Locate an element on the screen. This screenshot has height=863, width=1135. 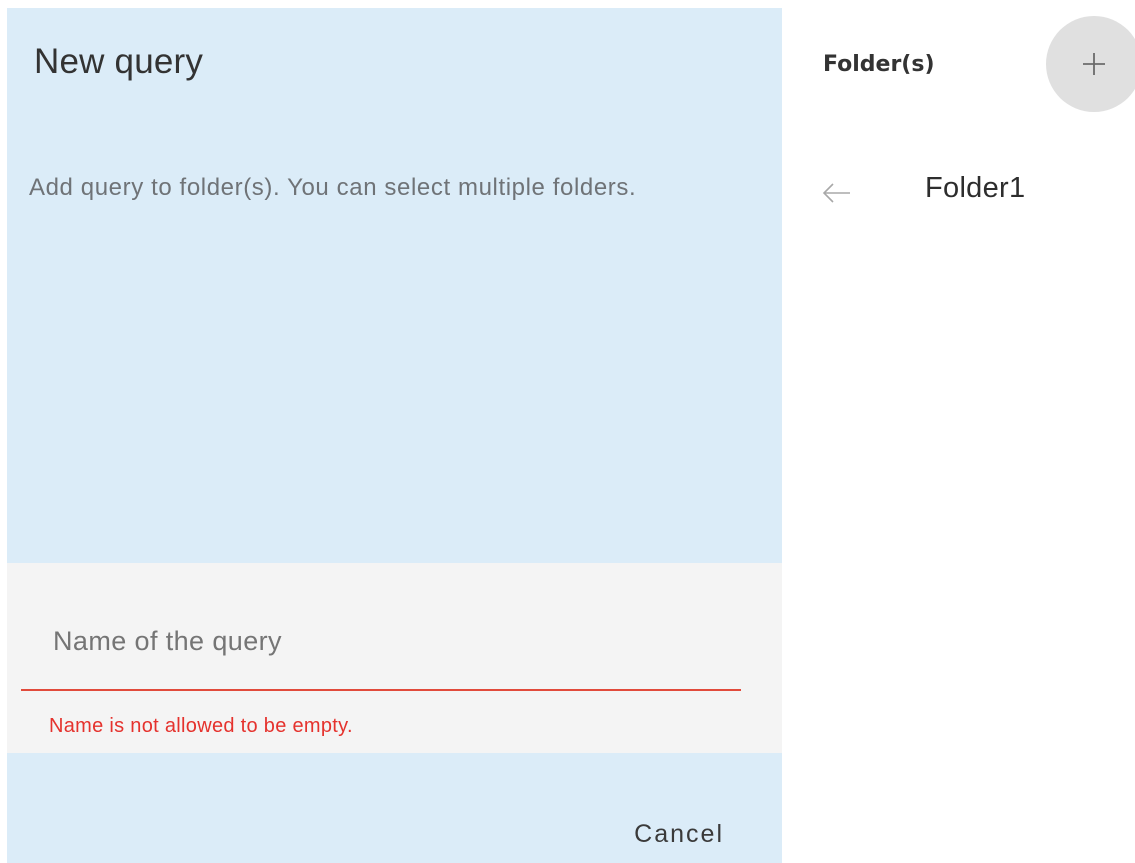
dialog-title: New query is located at coordinates (119, 61).